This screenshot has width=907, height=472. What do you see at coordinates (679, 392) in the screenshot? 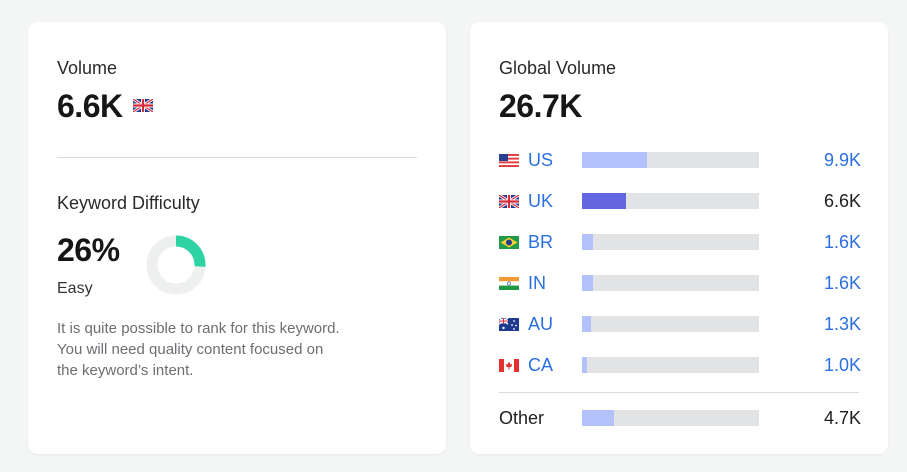
I see `other-divider` at bounding box center [679, 392].